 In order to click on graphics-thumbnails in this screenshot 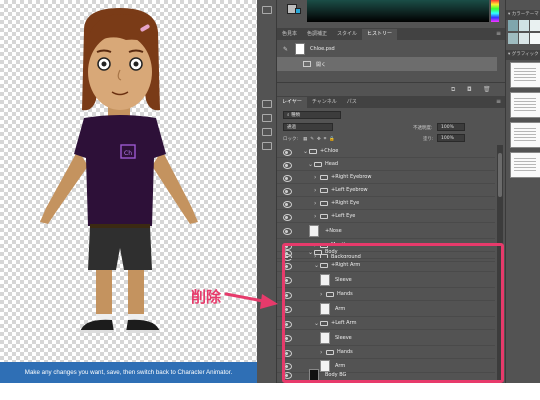, I will do `click(525, 122)`.